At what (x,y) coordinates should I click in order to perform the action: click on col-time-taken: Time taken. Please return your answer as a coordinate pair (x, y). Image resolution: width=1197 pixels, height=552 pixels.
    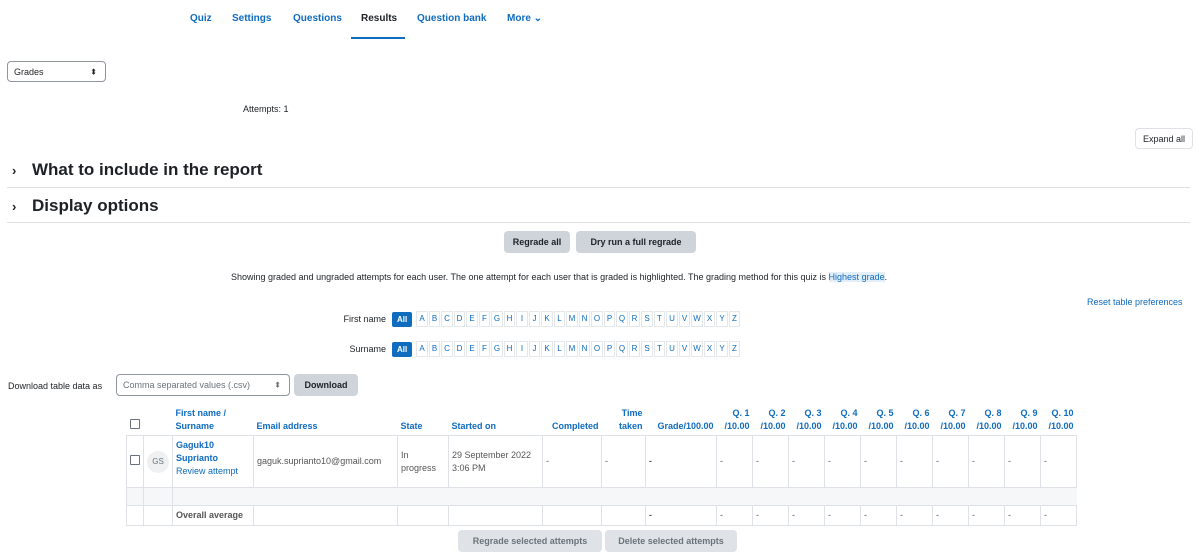
    Looking at the image, I should click on (624, 420).